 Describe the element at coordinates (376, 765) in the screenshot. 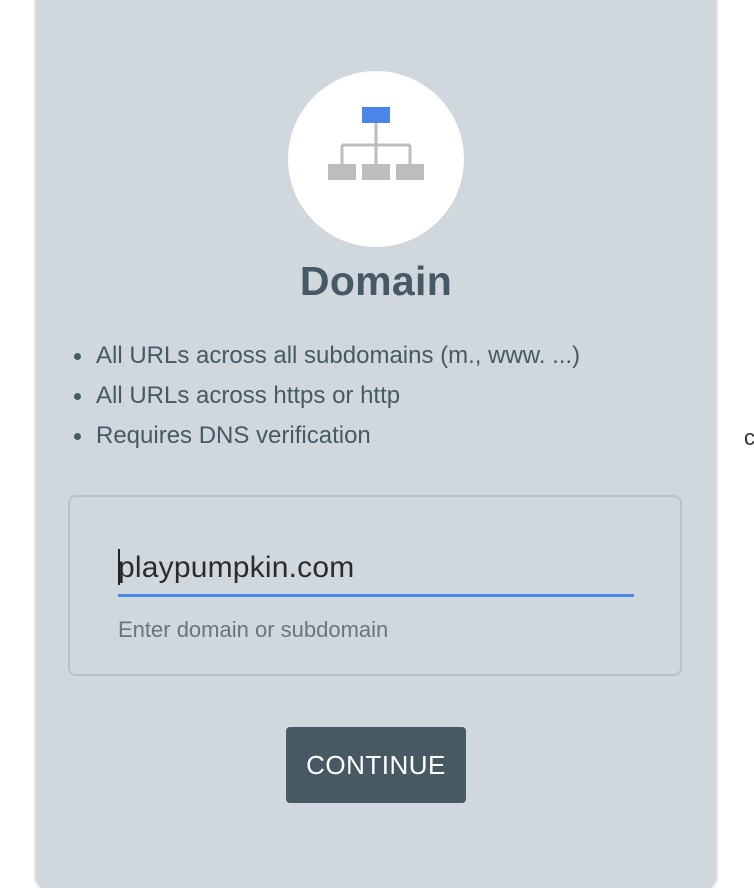

I see `continue-button: CONTINUE` at that location.